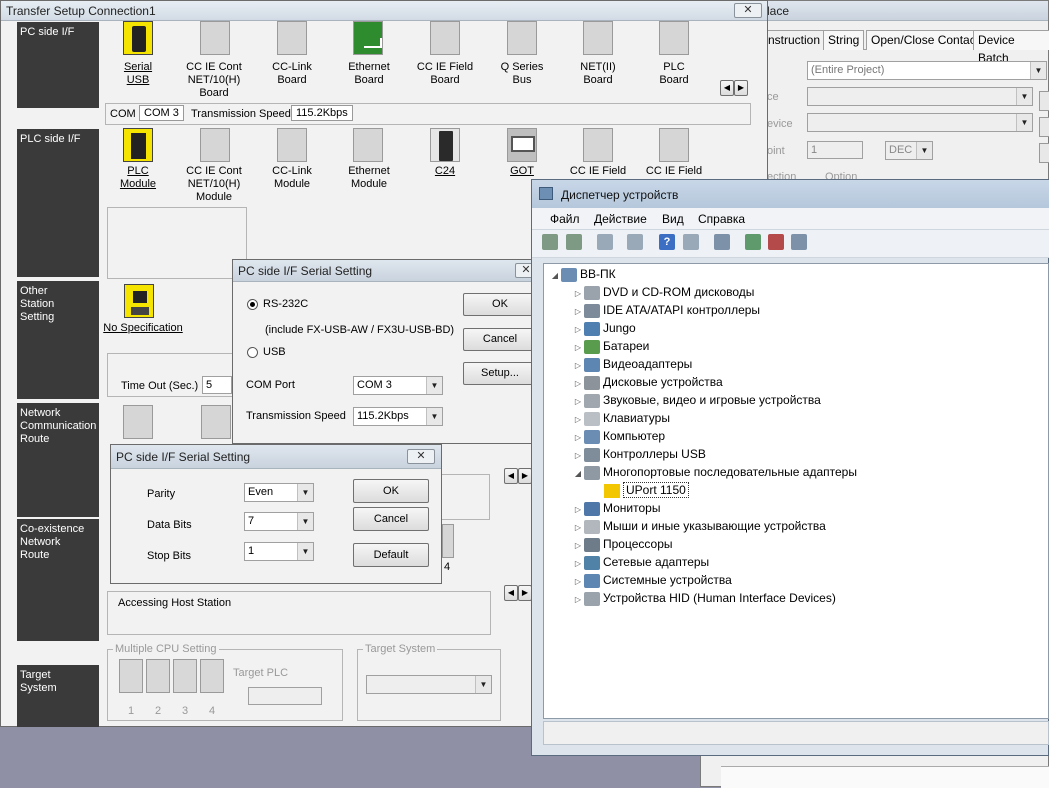 The width and height of the screenshot is (1049, 788). What do you see at coordinates (753, 242) in the screenshot?
I see `update-driver-icon` at bounding box center [753, 242].